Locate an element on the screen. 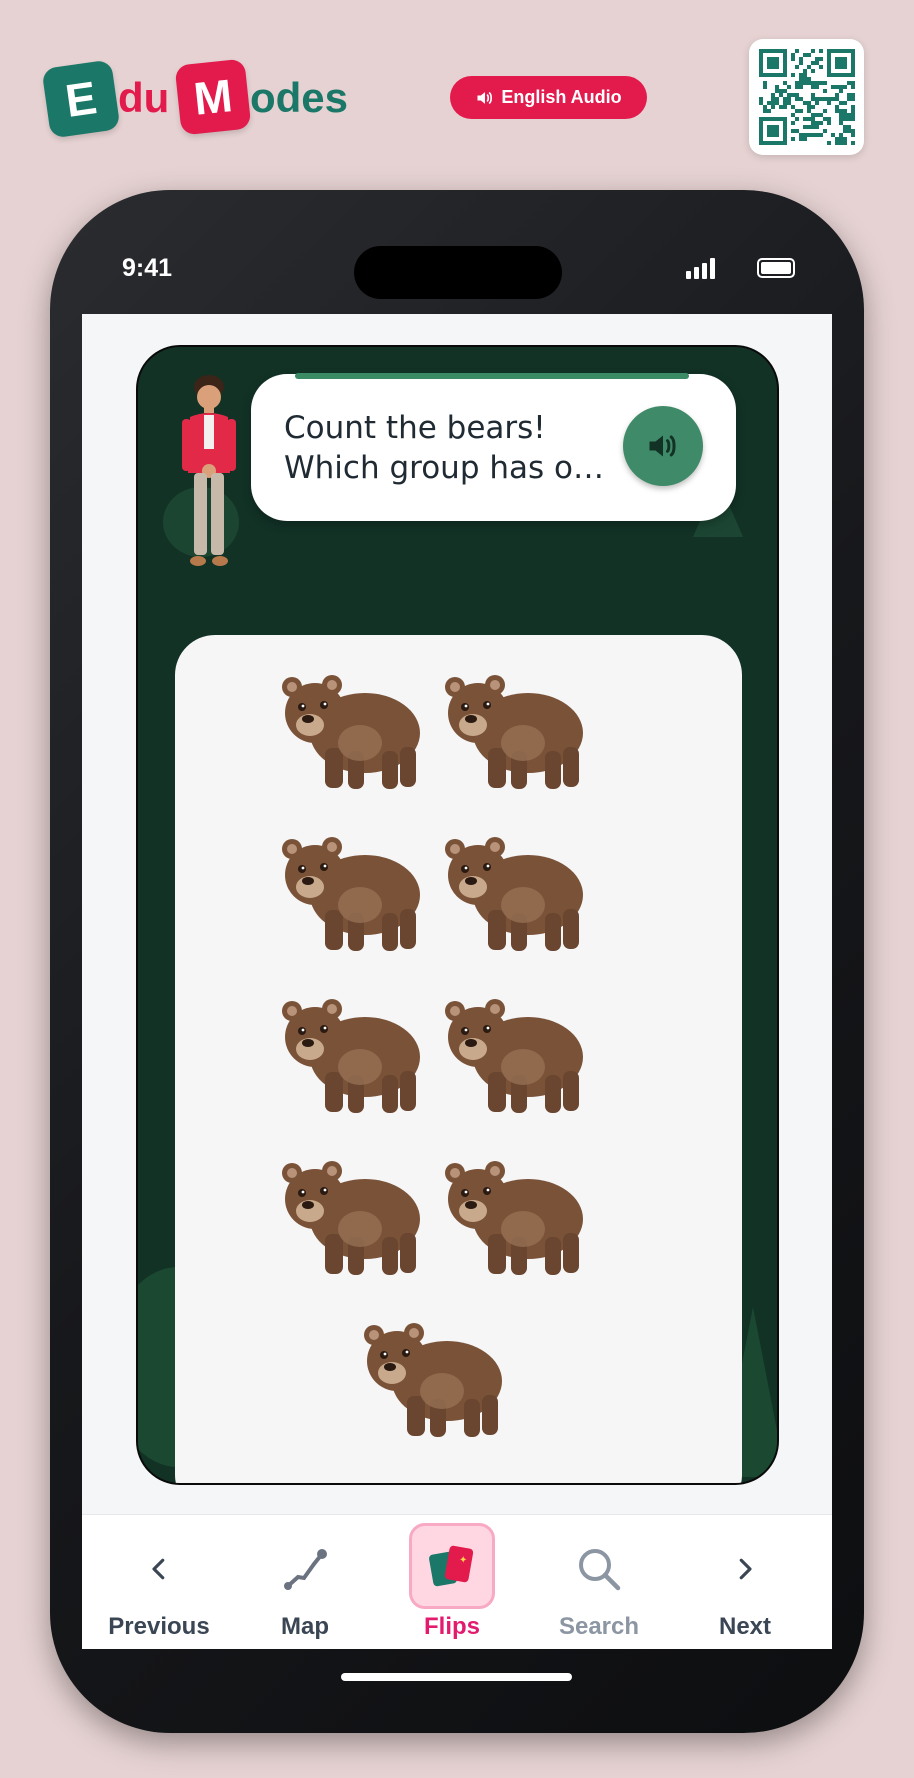 Image resolution: width=914 pixels, height=1778 pixels. chevron-left-icon is located at coordinates (158, 1569).